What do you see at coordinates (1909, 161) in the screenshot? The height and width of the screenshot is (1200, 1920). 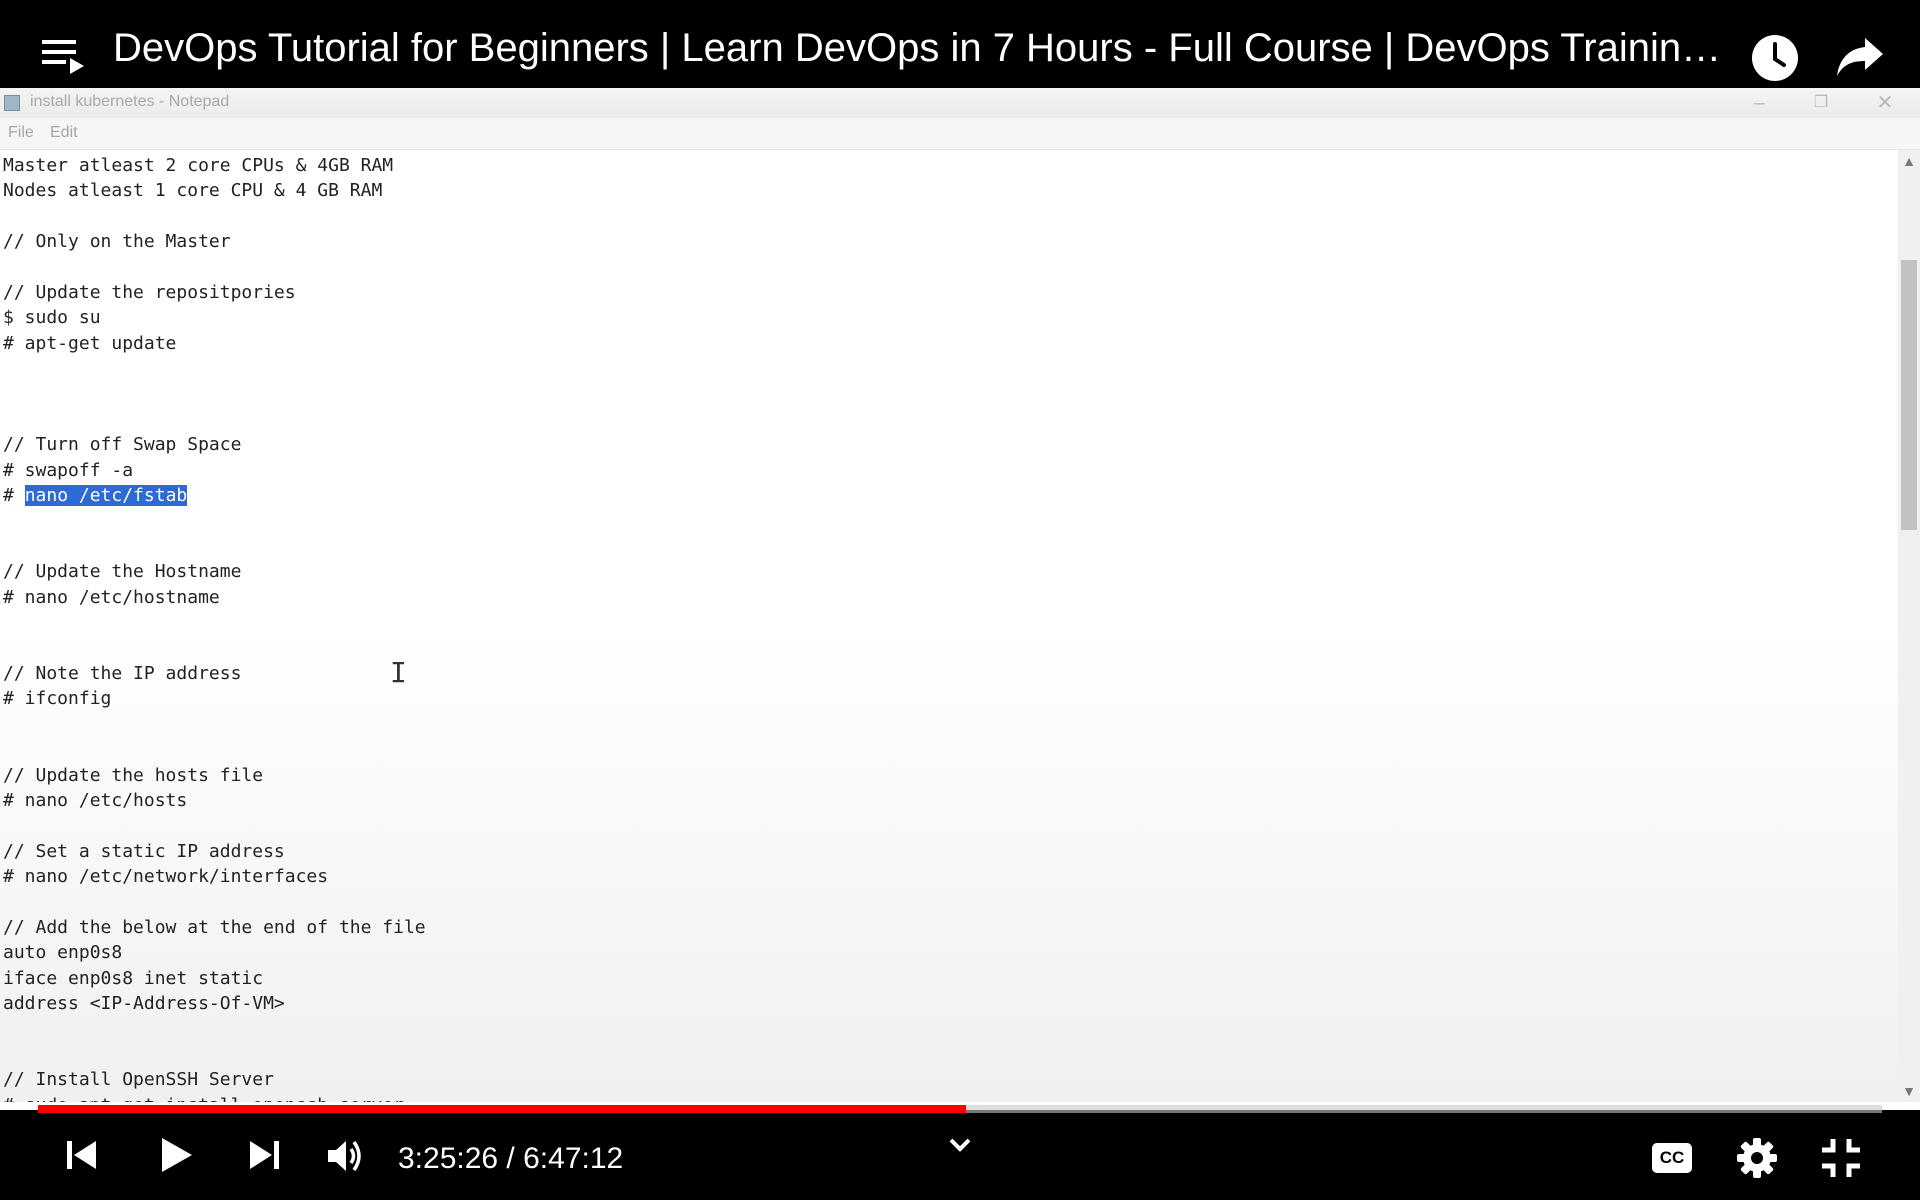 I see `scroll-up-arrow-icon: ▲` at bounding box center [1909, 161].